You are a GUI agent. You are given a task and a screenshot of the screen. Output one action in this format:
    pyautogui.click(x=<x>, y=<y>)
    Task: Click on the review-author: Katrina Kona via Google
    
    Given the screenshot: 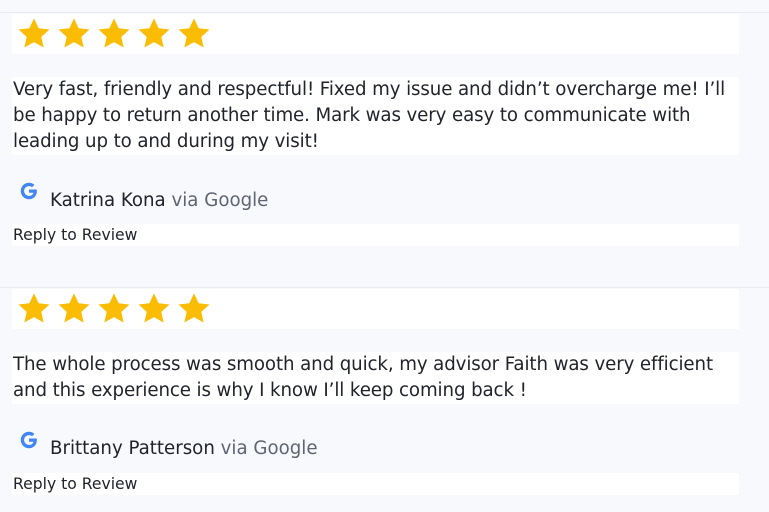 What is the action you would take?
    pyautogui.click(x=144, y=196)
    